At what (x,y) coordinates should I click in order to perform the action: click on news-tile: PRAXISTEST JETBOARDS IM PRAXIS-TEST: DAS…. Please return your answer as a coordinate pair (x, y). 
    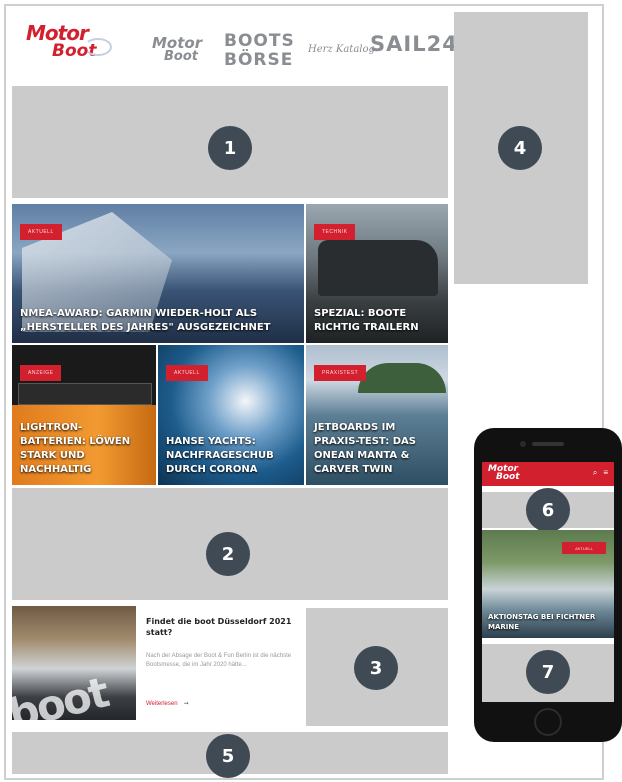
    Looking at the image, I should click on (377, 415).